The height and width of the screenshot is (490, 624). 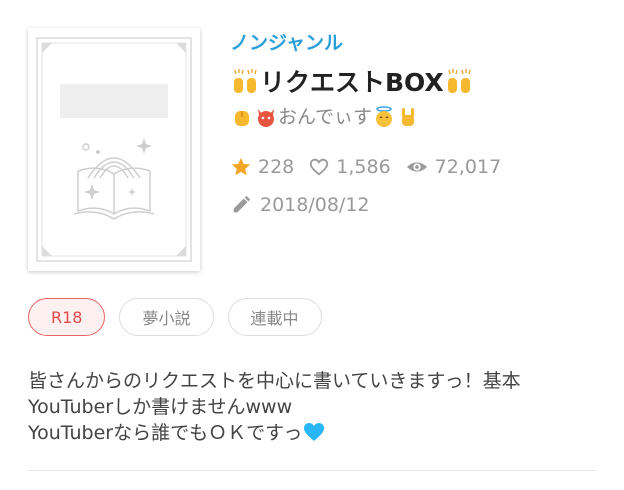 I want to click on blue-heart-icon, so click(x=314, y=432).